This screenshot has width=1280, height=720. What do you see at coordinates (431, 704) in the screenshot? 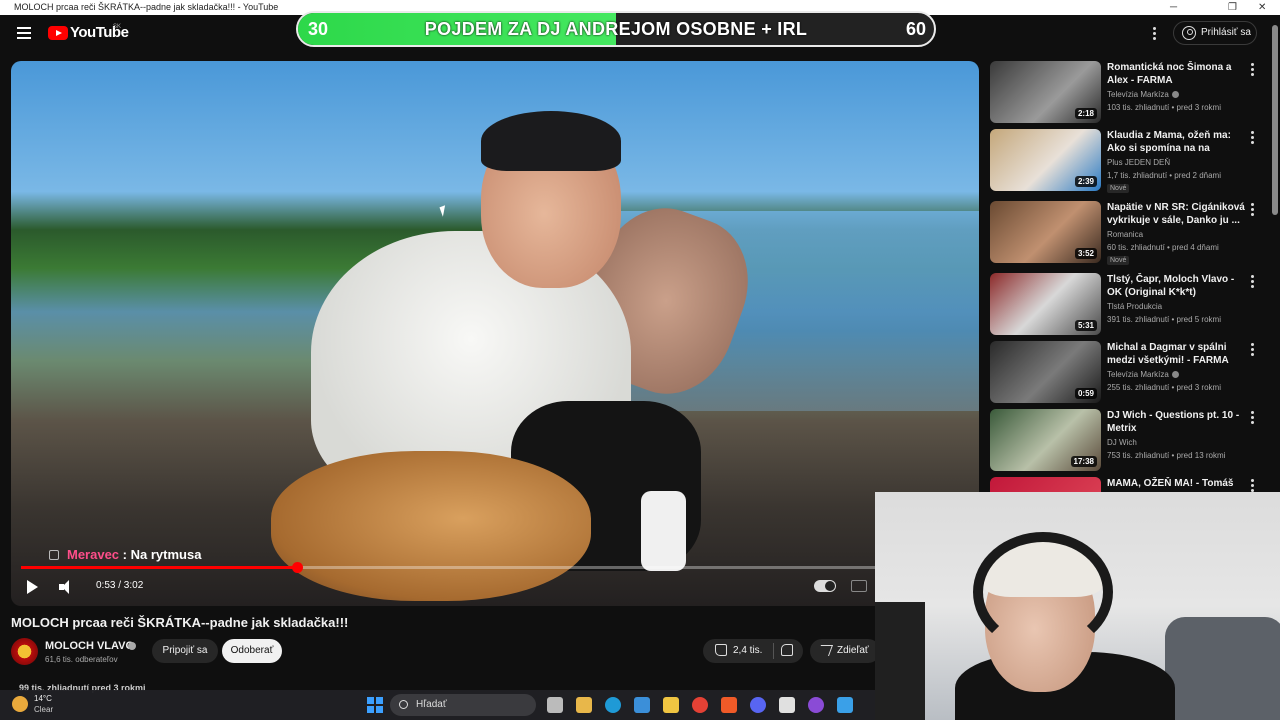
I see `taskbar-search-placeholder: Hľadať` at bounding box center [431, 704].